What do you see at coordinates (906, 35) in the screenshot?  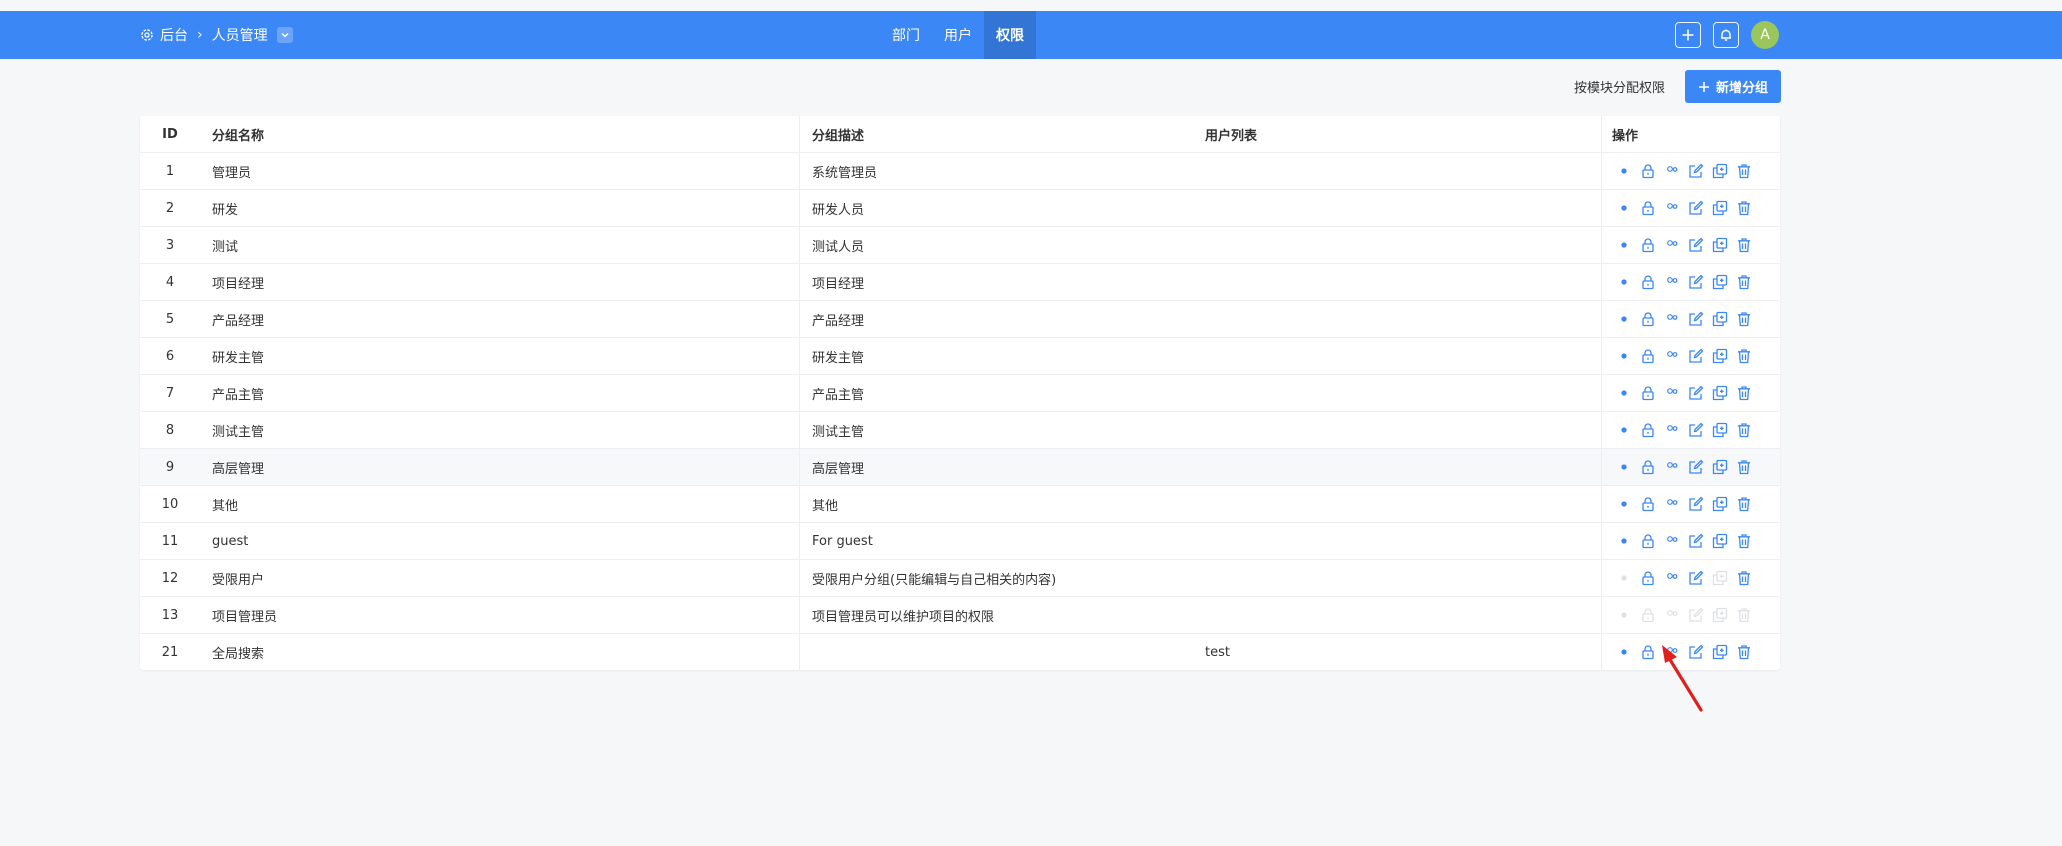 I see `tab-0: 部门` at bounding box center [906, 35].